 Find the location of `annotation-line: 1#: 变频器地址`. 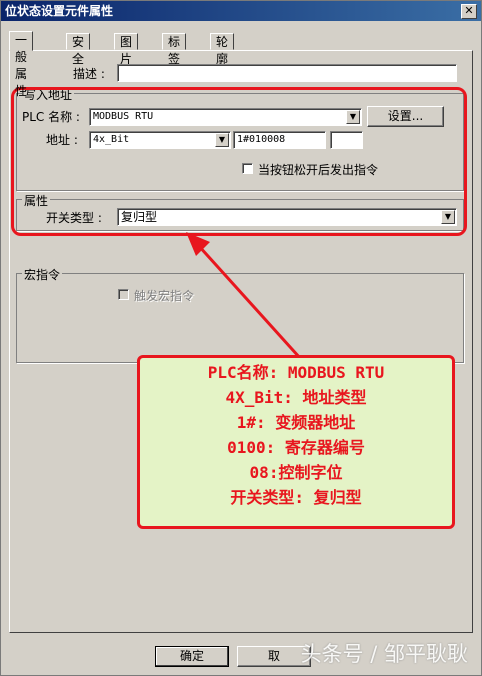

annotation-line: 1#: 变频器地址 is located at coordinates (296, 422).